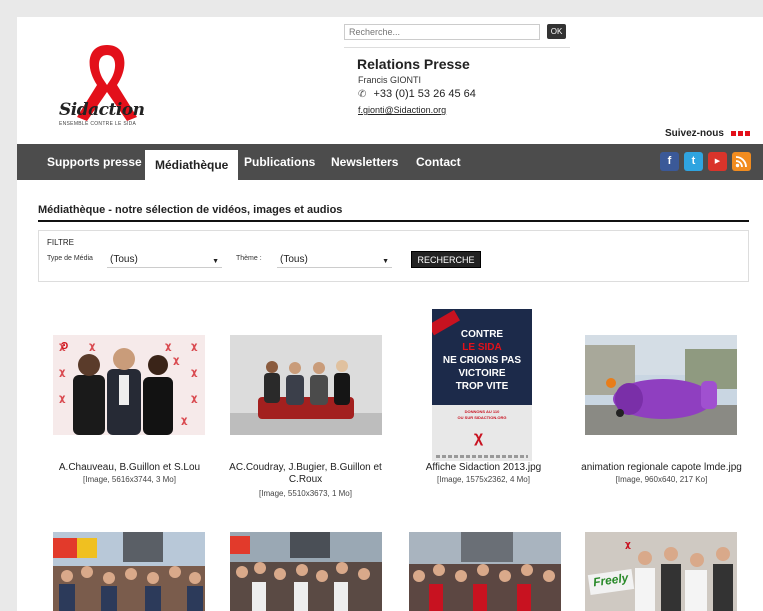 The width and height of the screenshot is (763, 611). I want to click on media-thumb-8: χ Freely, so click(661, 571).